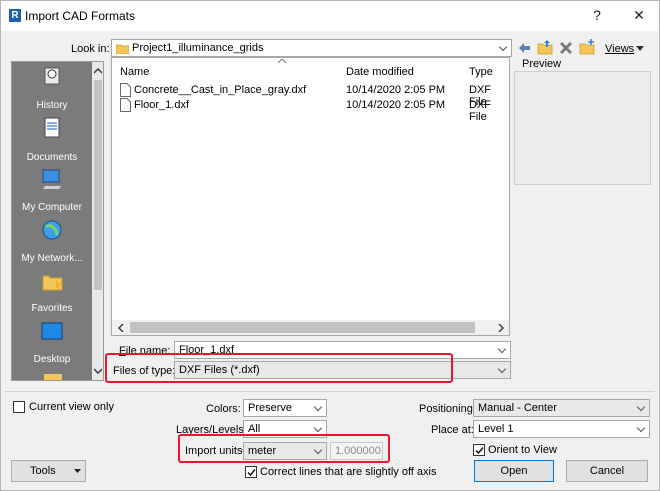 This screenshot has width=660, height=491. What do you see at coordinates (619, 49) in the screenshot?
I see `views-menu: Views` at bounding box center [619, 49].